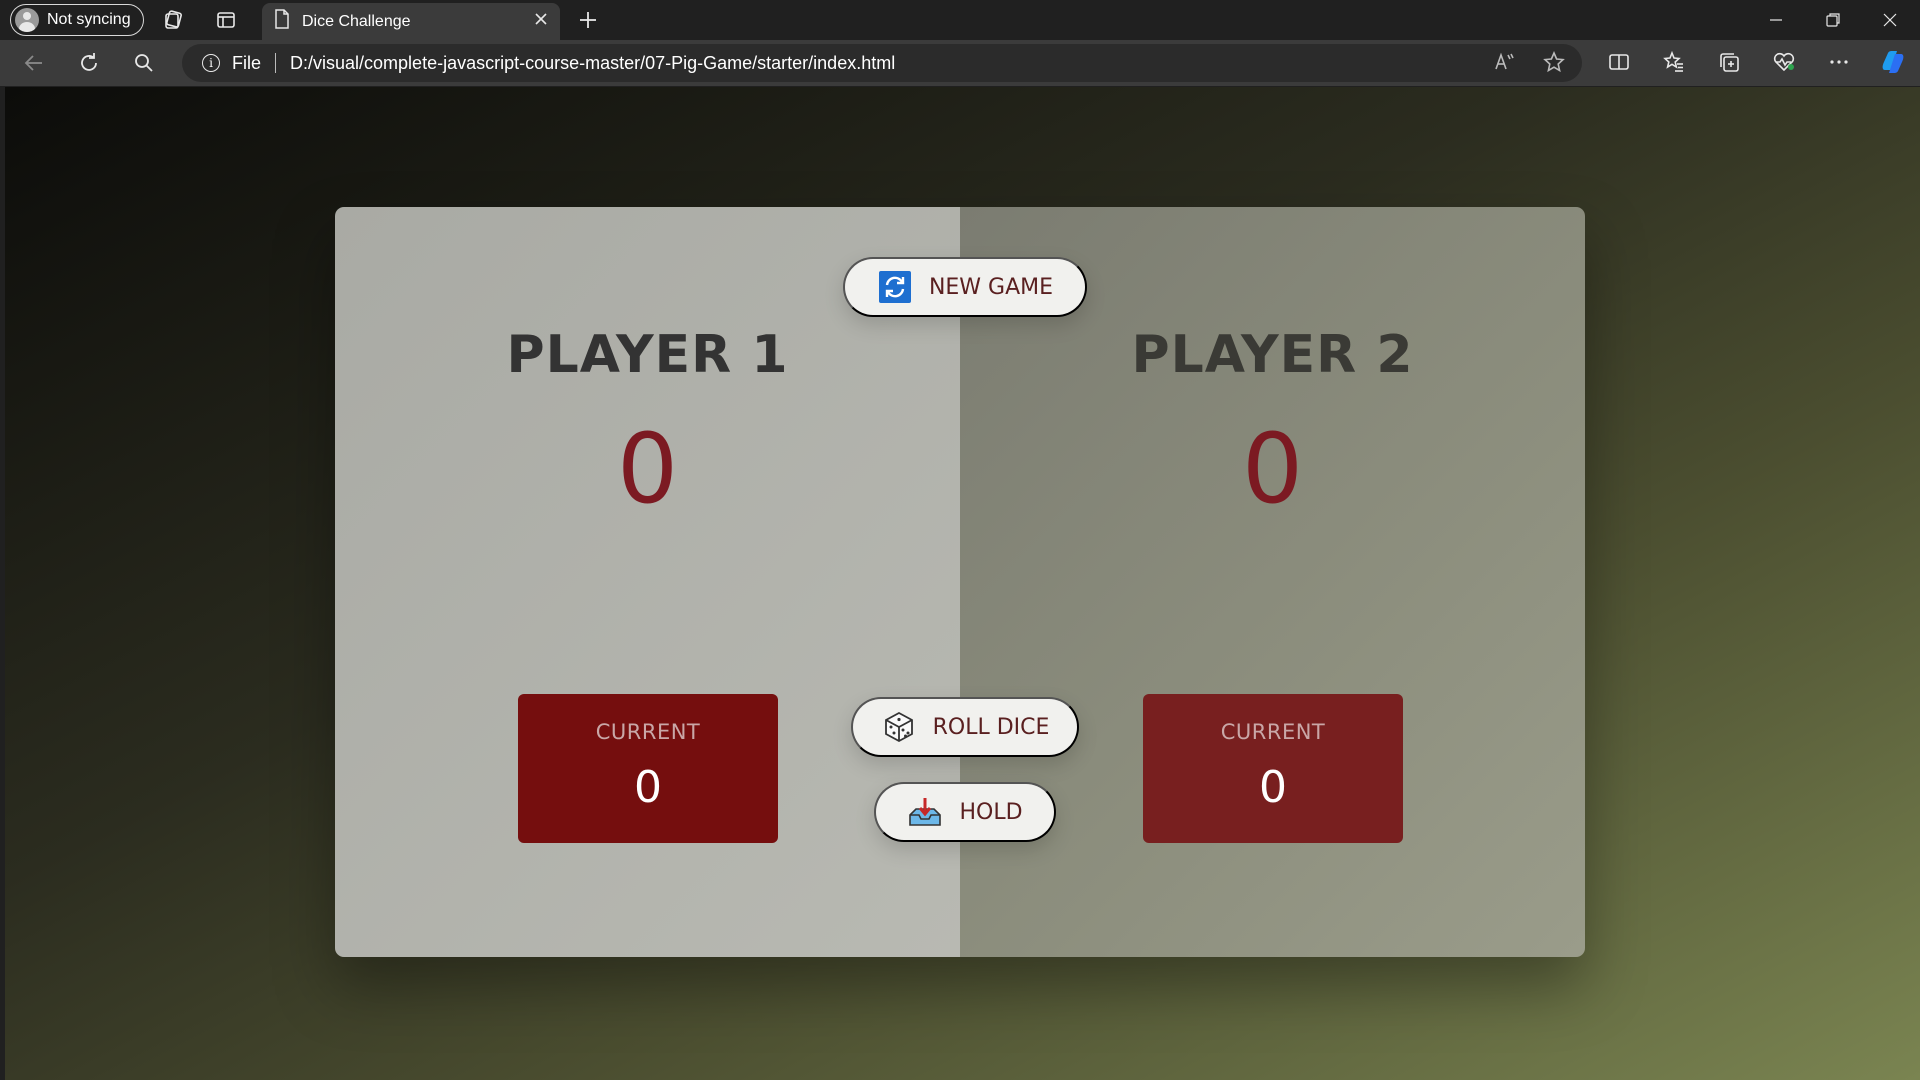 Image resolution: width=1920 pixels, height=1080 pixels. I want to click on avatar-icon, so click(27, 20).